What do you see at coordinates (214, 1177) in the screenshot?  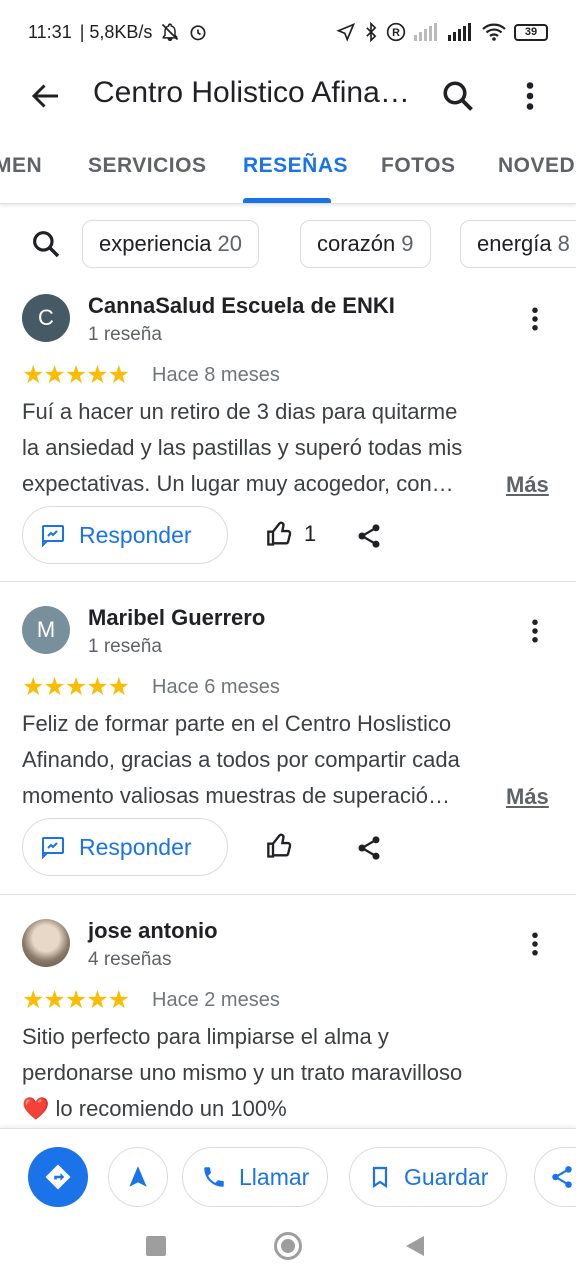 I see `phone-icon` at bounding box center [214, 1177].